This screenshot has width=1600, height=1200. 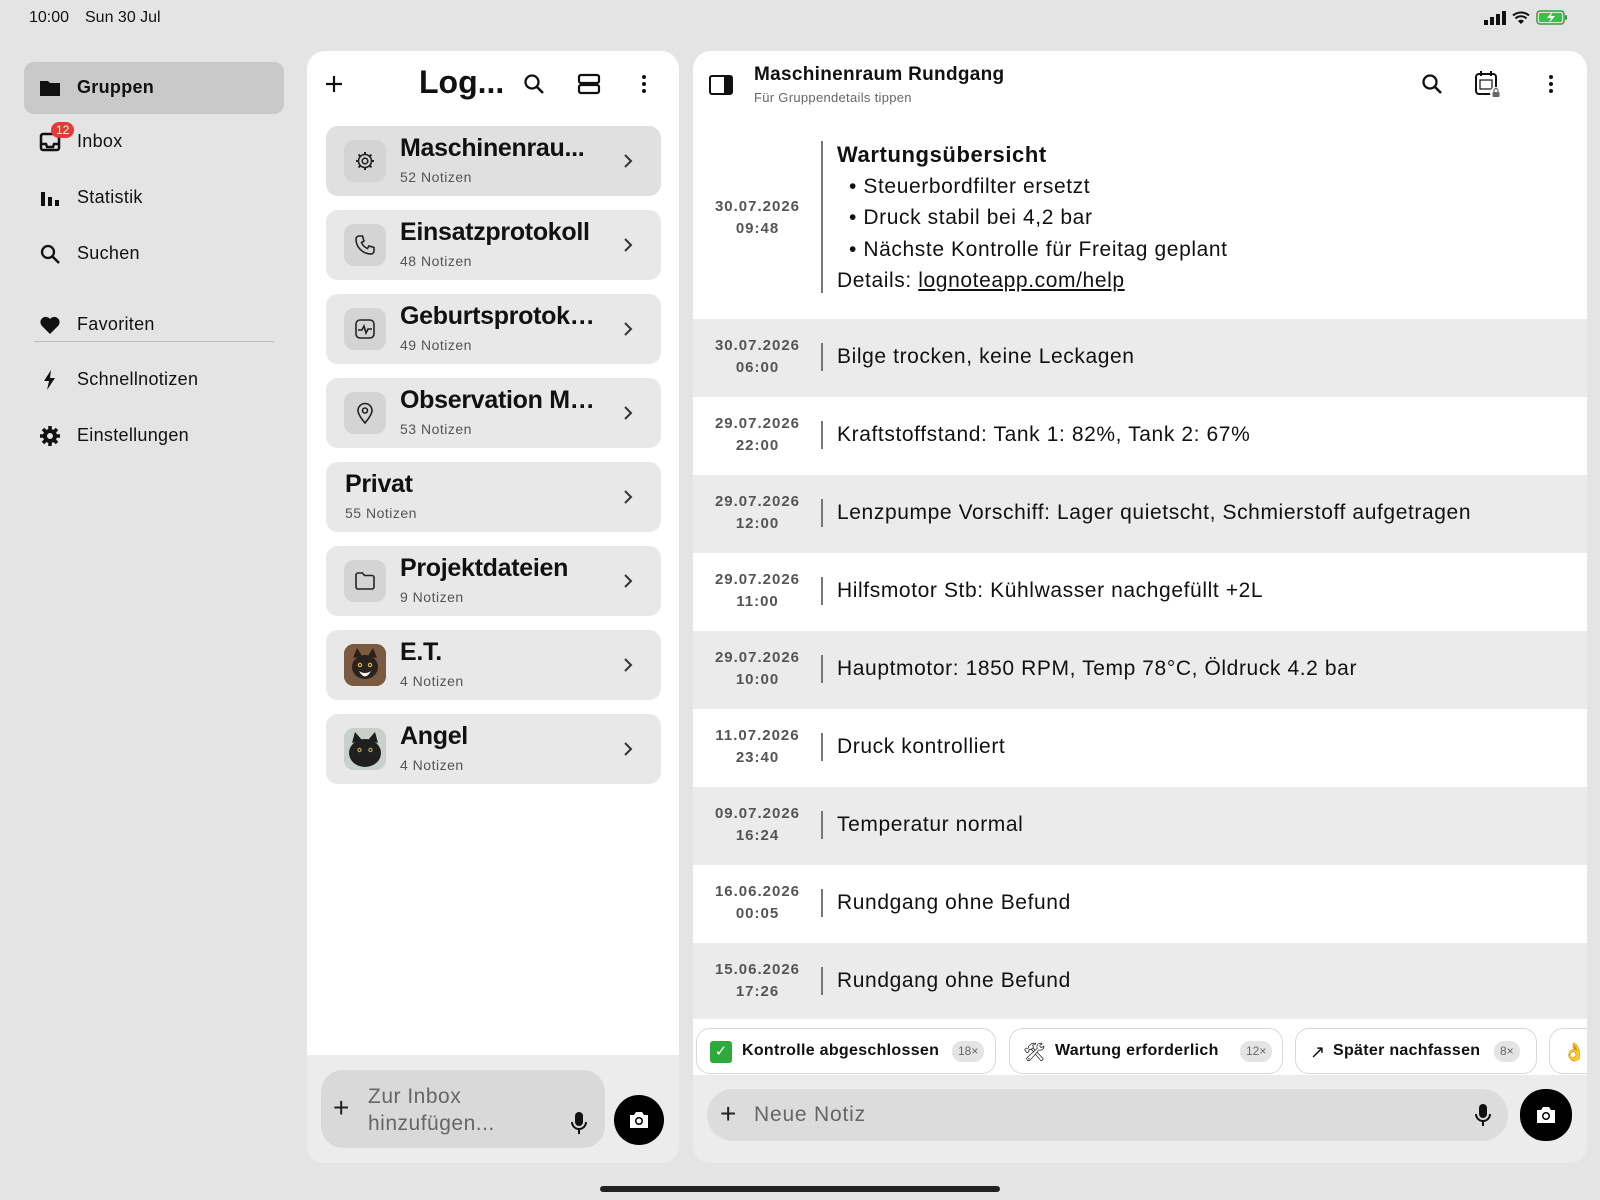 I want to click on location-pin-icon, so click(x=365, y=413).